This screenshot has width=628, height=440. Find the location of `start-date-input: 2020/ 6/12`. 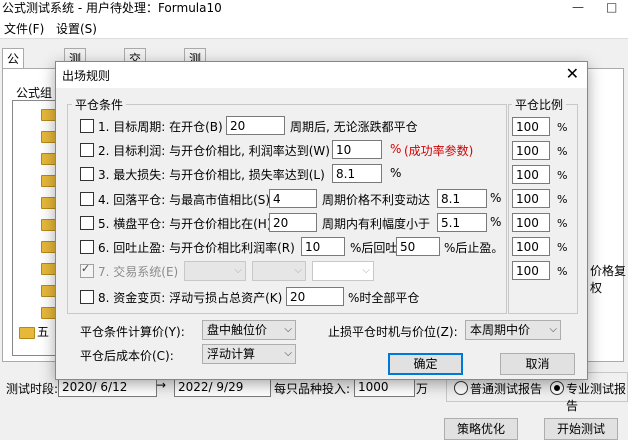

start-date-input: 2020/ 6/12 is located at coordinates (107, 387).